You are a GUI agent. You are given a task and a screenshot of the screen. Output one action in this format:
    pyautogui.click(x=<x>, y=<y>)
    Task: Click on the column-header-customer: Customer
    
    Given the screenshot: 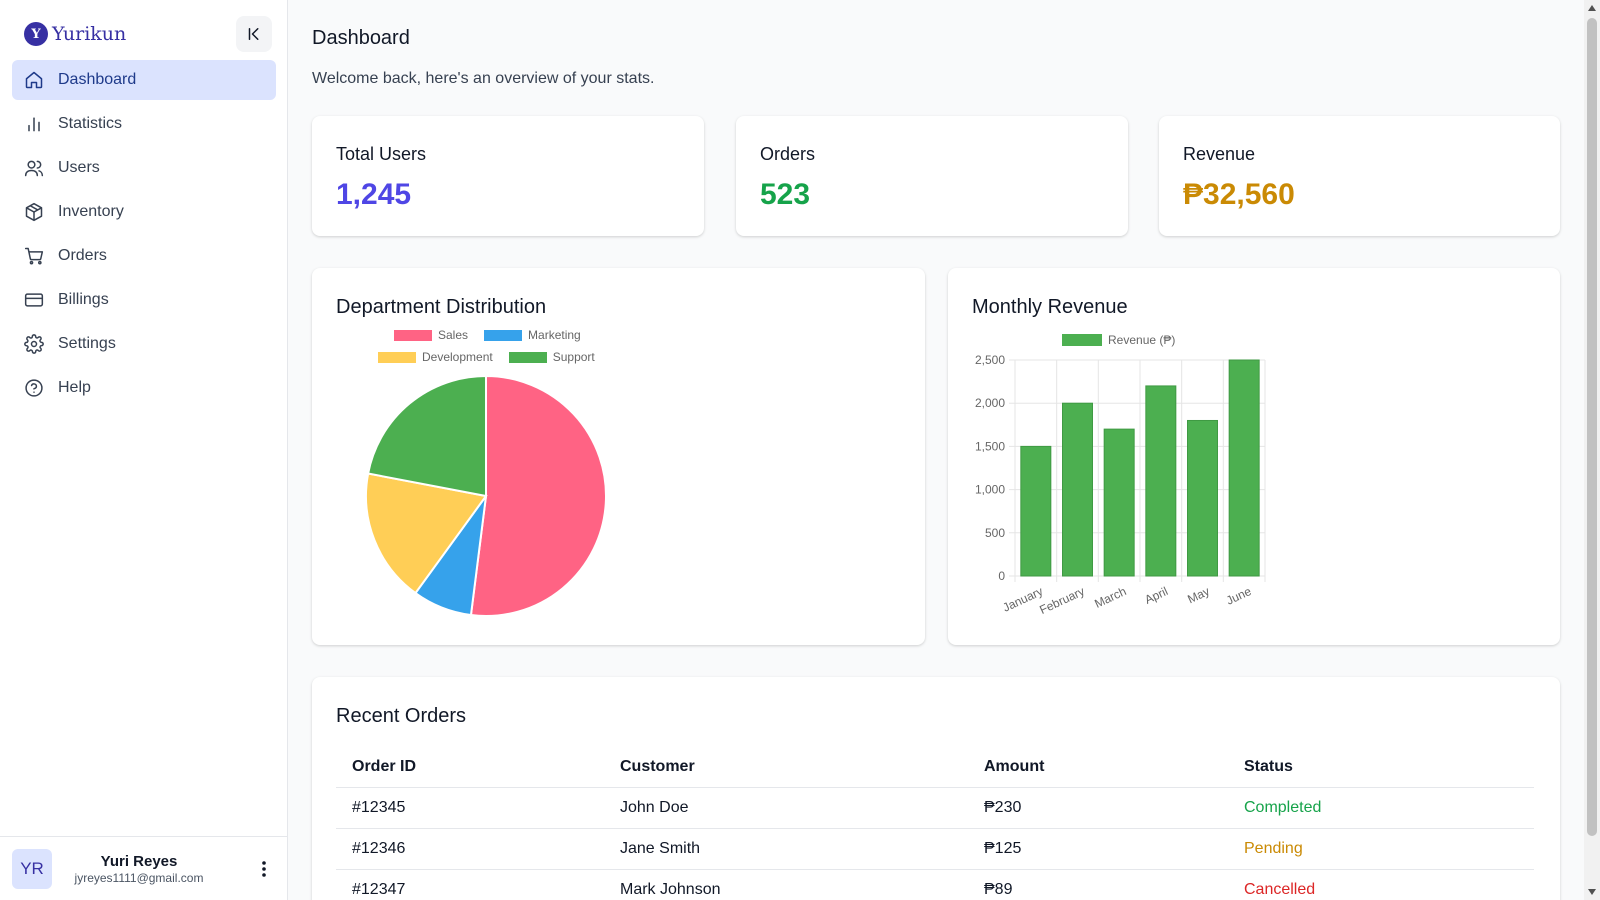 What is the action you would take?
    pyautogui.click(x=786, y=767)
    